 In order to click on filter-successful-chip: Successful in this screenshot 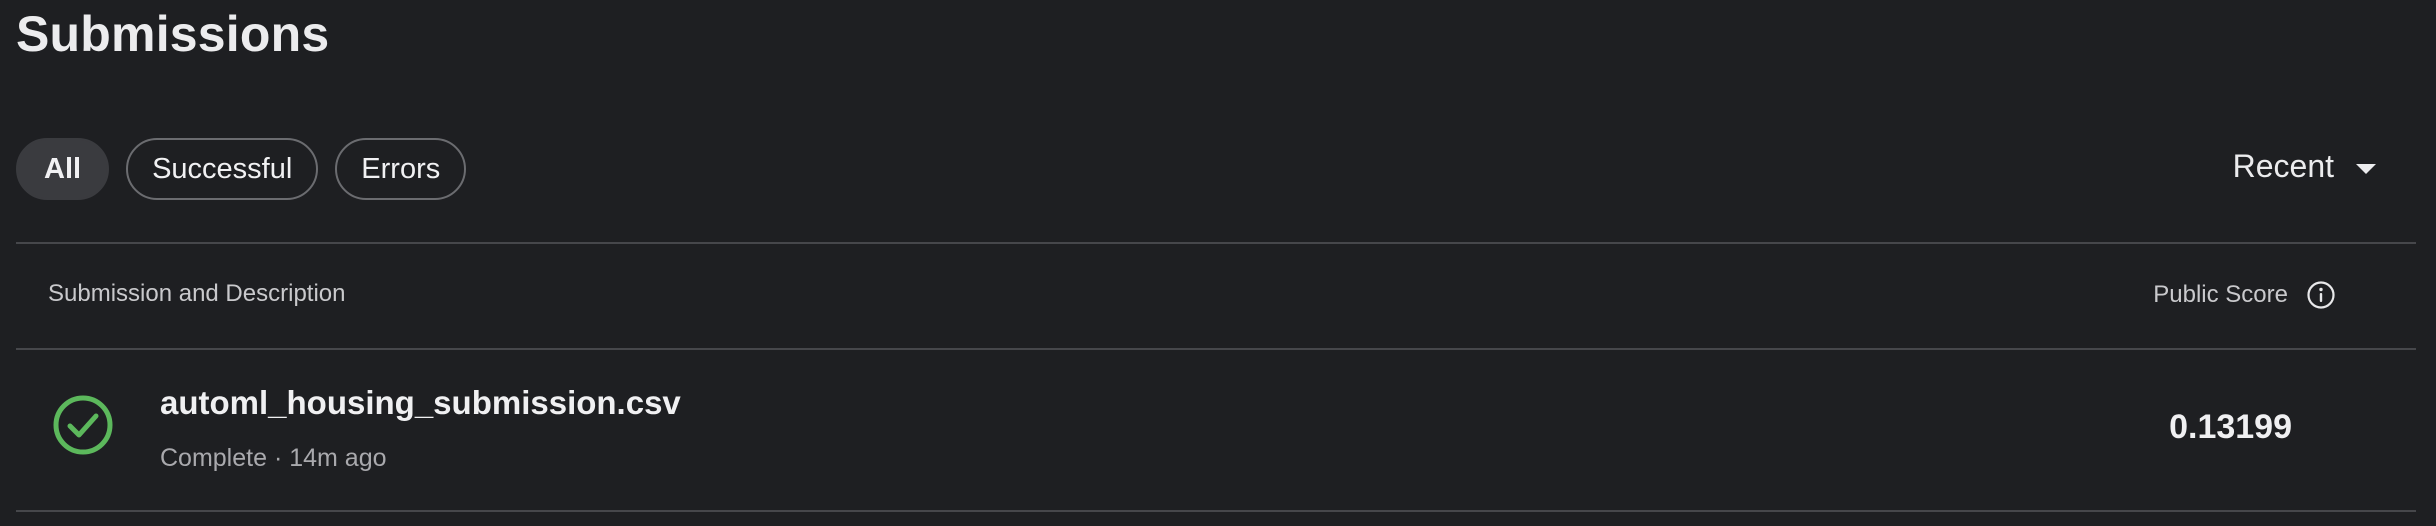, I will do `click(222, 169)`.